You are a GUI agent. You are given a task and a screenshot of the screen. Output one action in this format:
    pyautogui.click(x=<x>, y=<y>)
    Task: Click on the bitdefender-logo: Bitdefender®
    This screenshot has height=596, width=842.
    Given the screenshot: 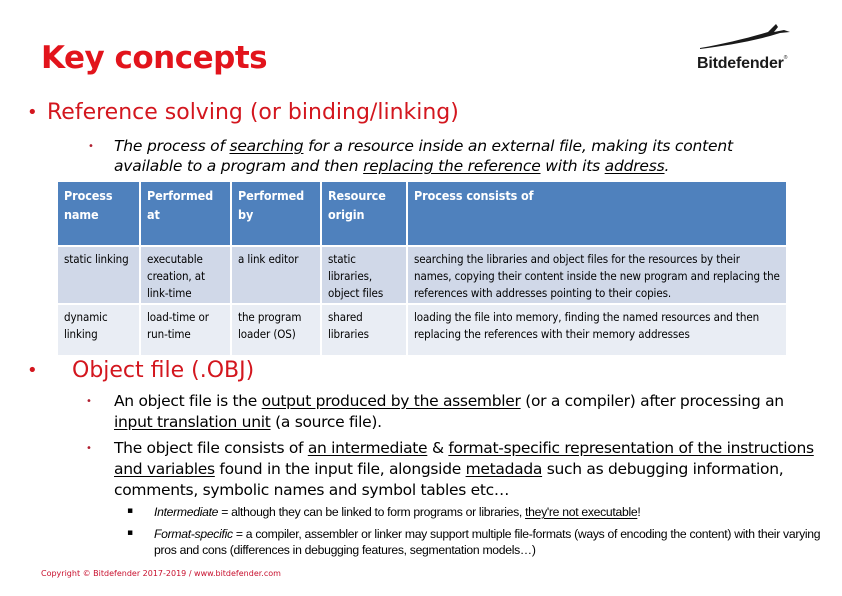 What is the action you would take?
    pyautogui.click(x=749, y=50)
    